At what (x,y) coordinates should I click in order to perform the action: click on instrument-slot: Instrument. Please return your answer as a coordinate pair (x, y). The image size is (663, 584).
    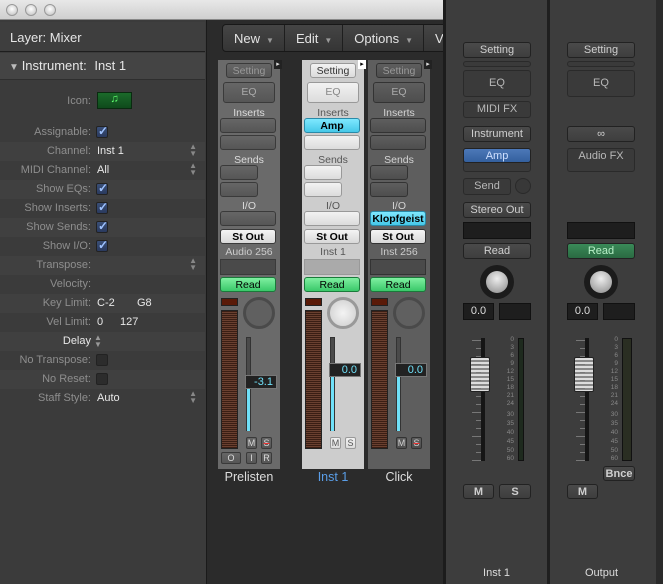
    Looking at the image, I should click on (497, 134).